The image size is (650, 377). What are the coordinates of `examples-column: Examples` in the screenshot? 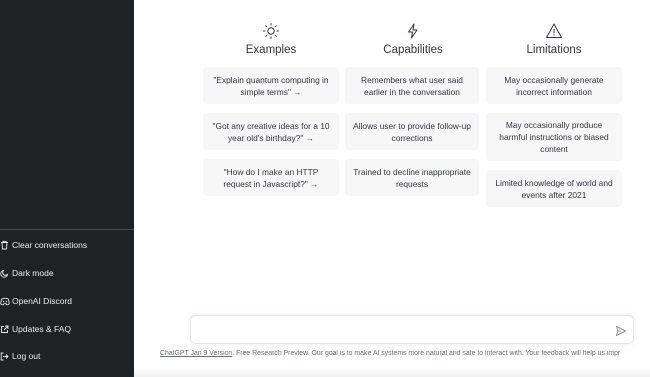 It's located at (271, 39).